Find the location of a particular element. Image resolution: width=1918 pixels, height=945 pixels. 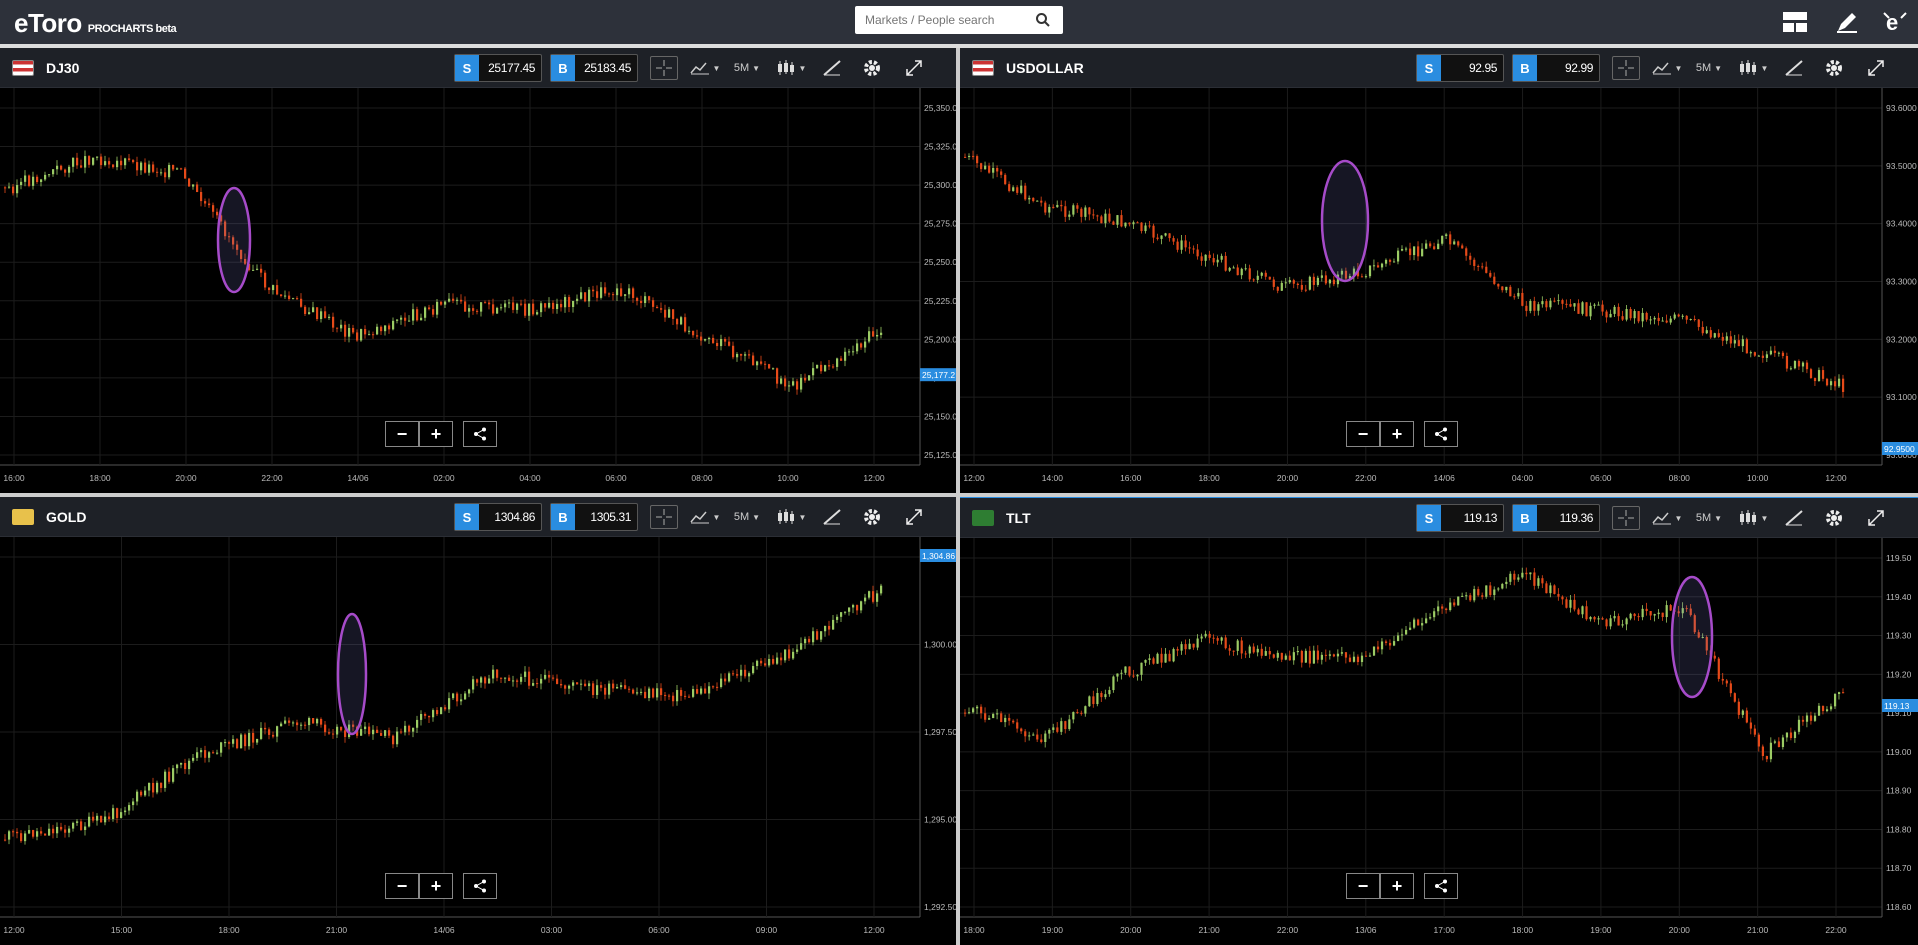

x-tick-label: 19:00 is located at coordinates (1053, 930).